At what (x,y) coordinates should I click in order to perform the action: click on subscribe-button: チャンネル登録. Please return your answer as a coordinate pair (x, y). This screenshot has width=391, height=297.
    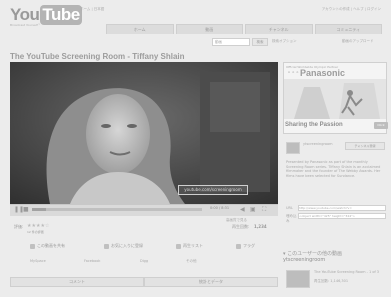
    Looking at the image, I should click on (365, 146).